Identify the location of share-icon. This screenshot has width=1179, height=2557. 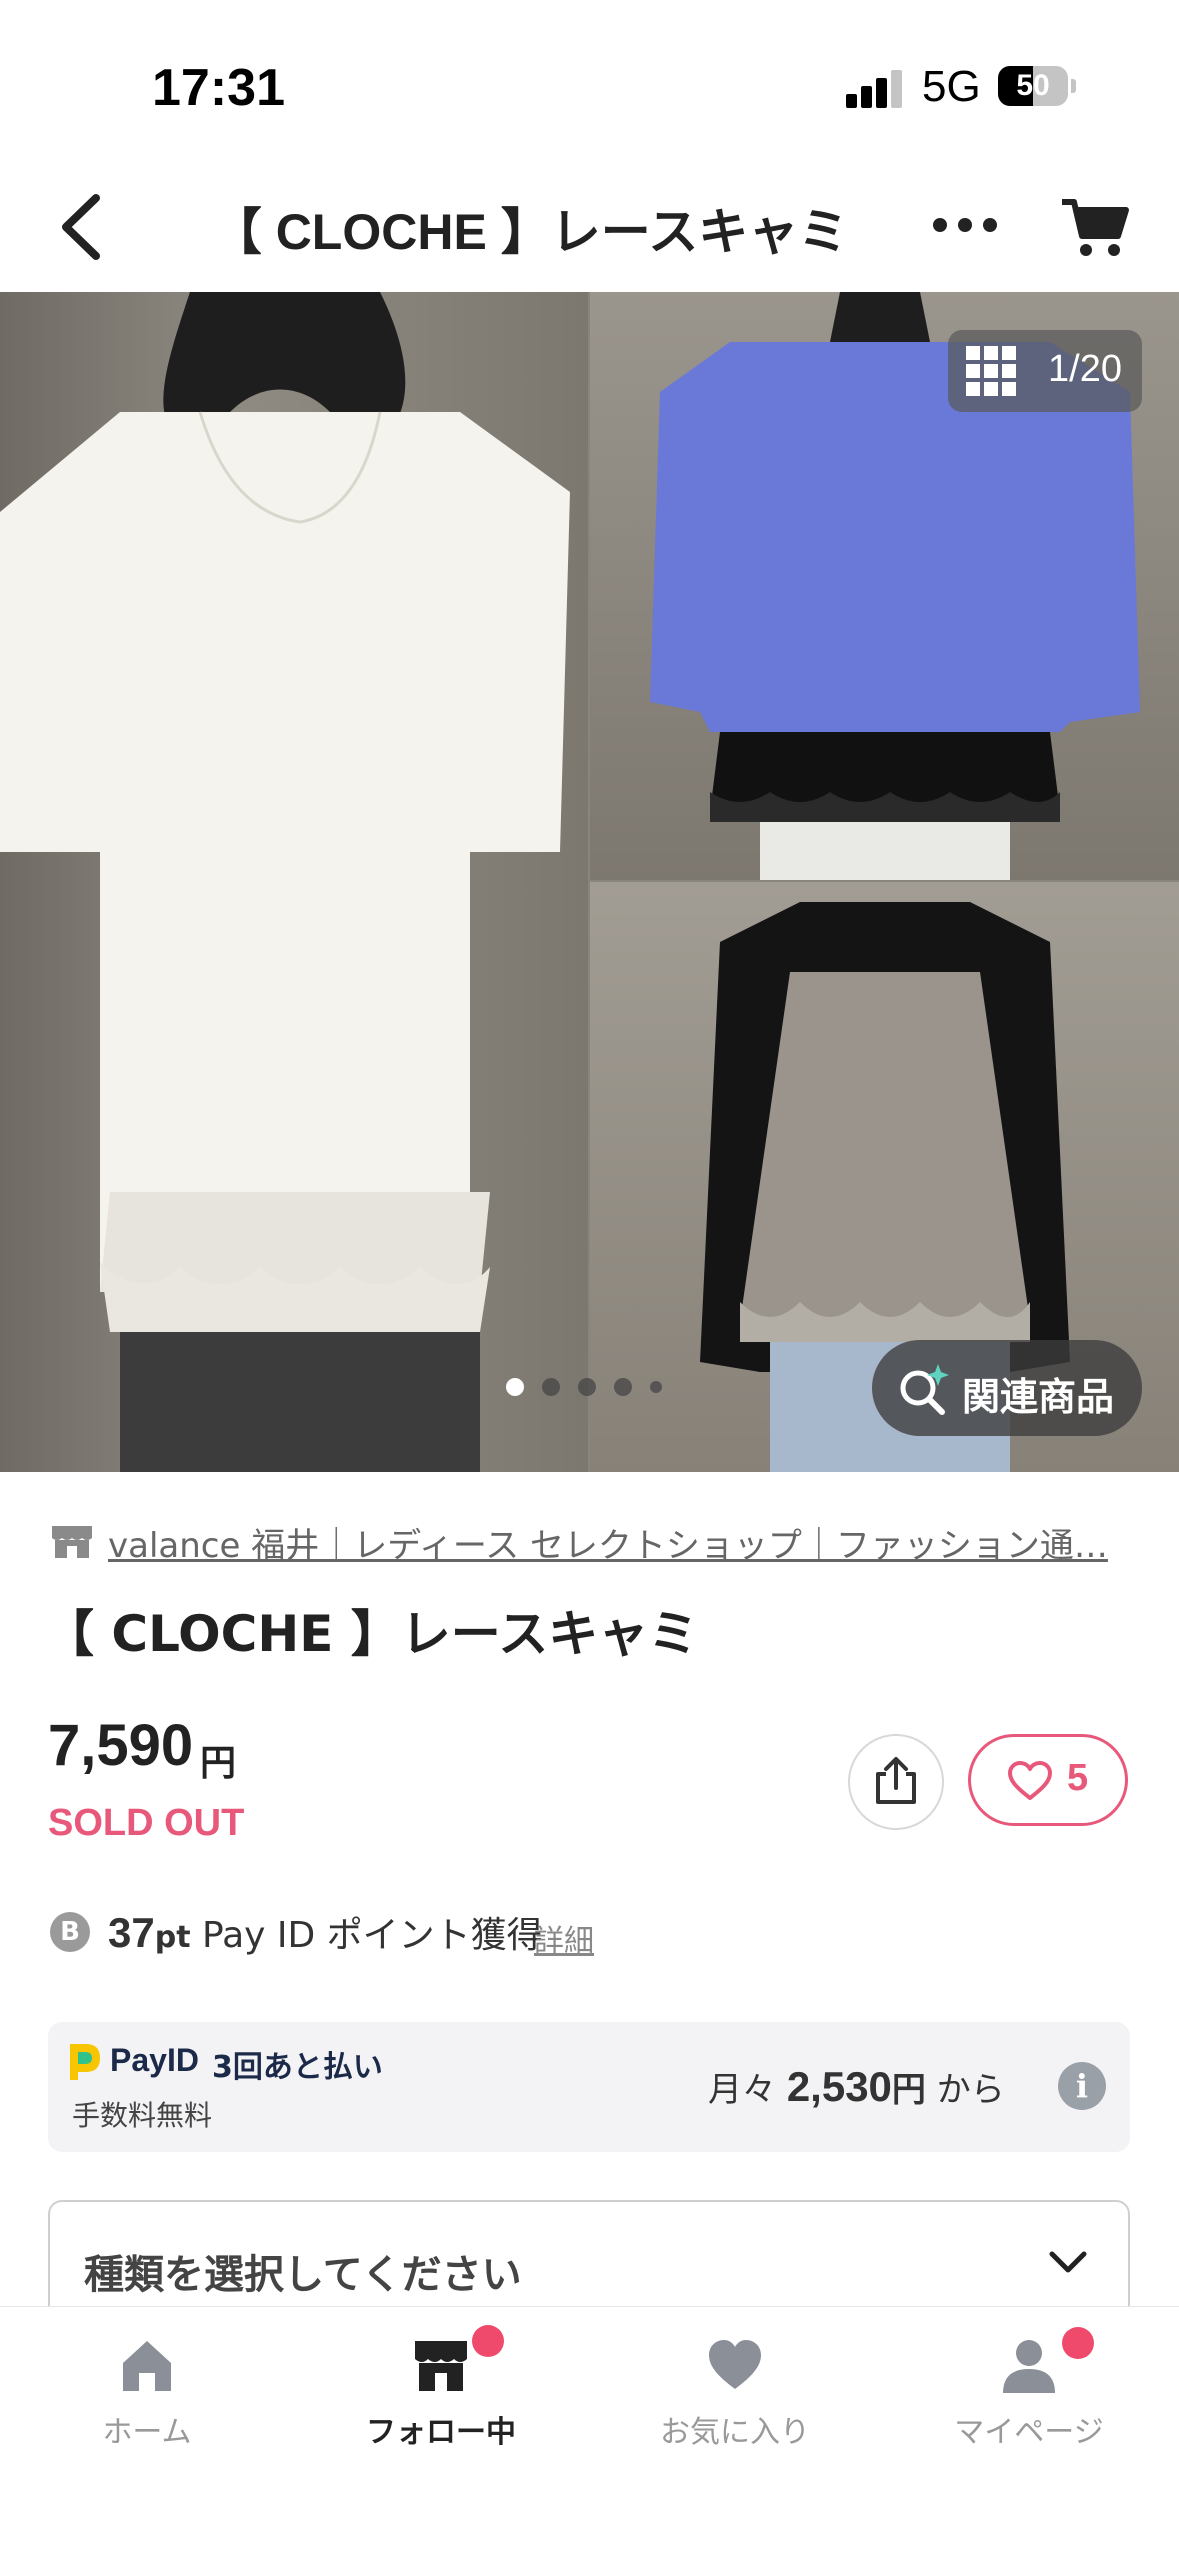
(896, 1780).